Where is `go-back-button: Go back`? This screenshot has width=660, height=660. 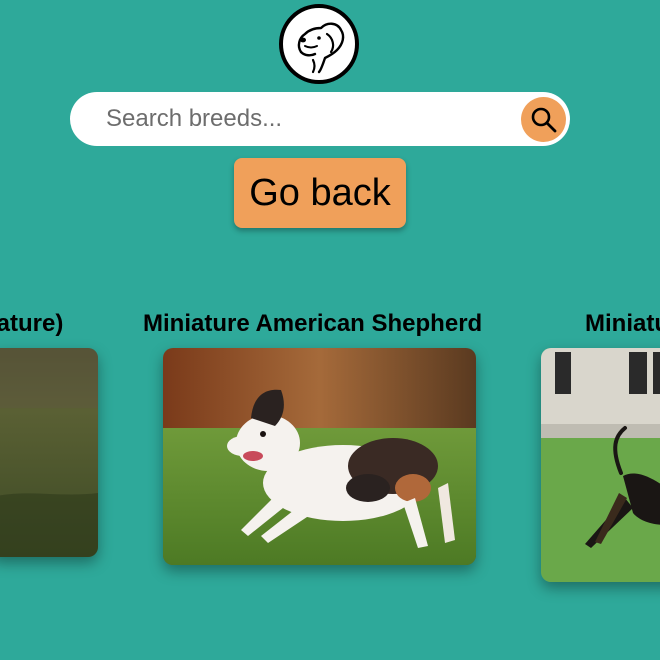 go-back-button: Go back is located at coordinates (320, 193).